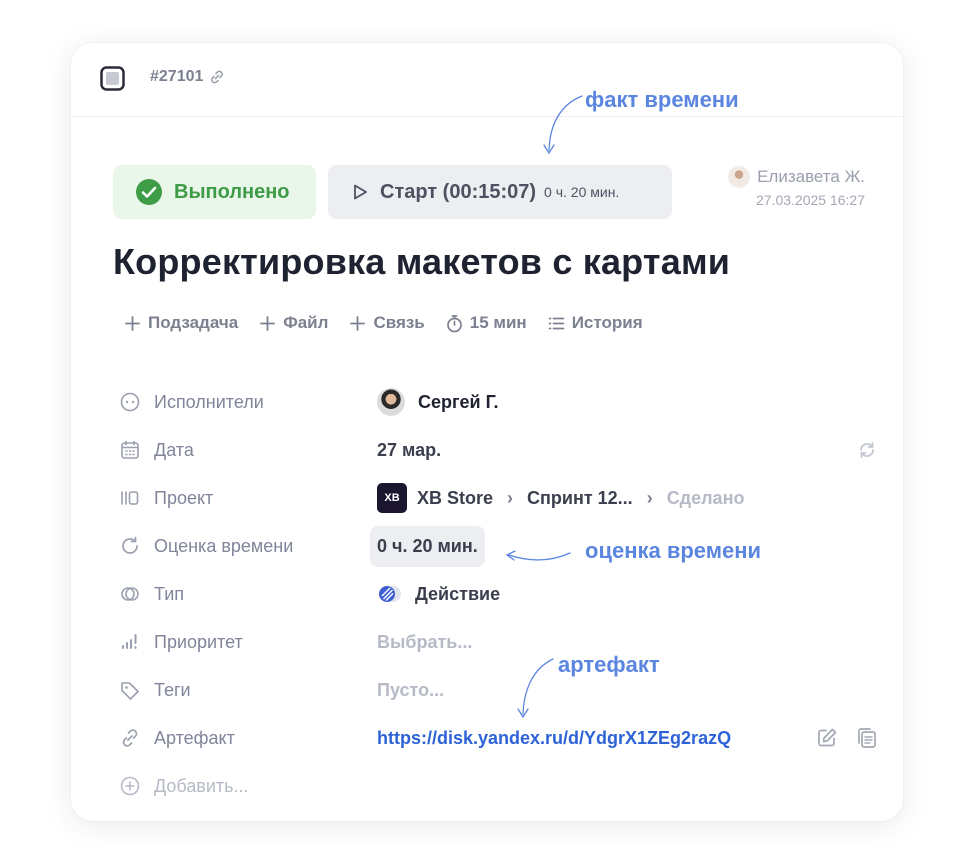  Describe the element at coordinates (554, 738) in the screenshot. I see `artifact-link: https://disk.yandex.ru/d/YdgrX1ZEg2razQ` at that location.